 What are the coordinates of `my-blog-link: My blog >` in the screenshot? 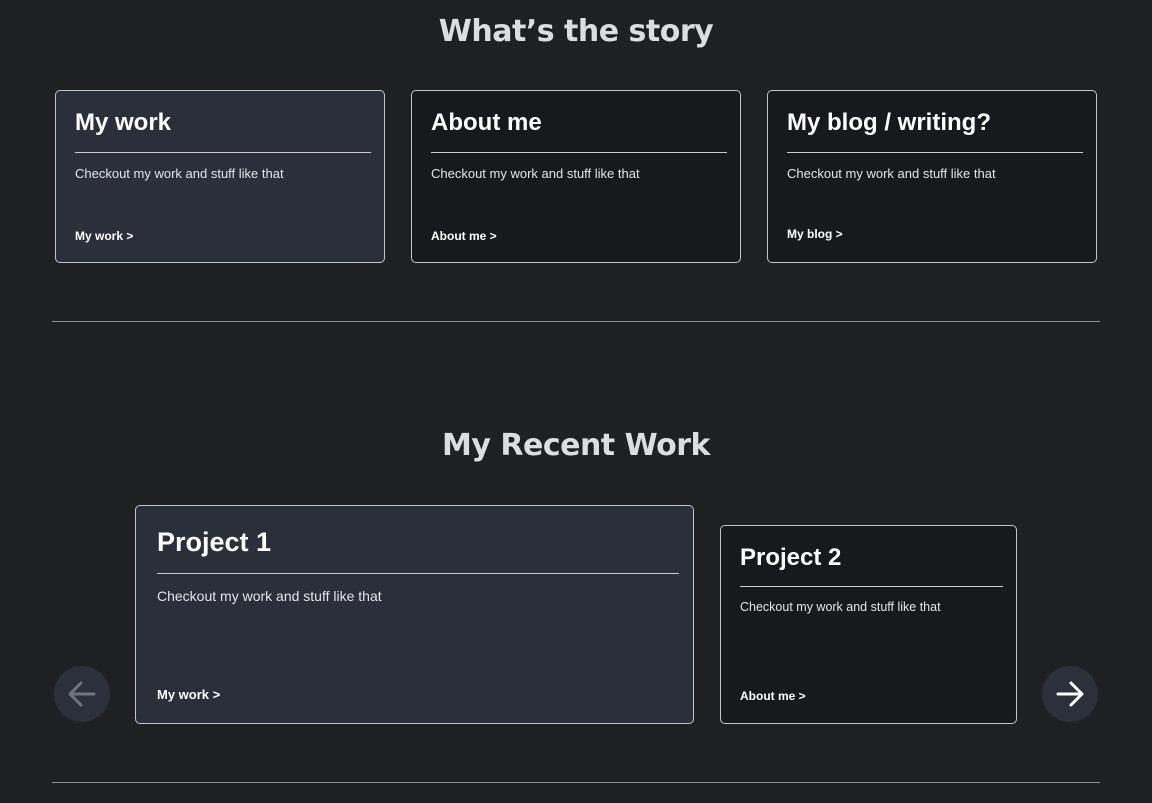 It's located at (815, 234).